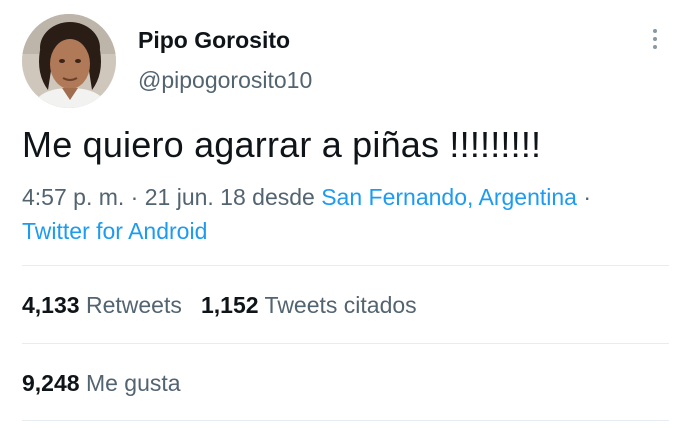 This screenshot has height=429, width=690. I want to click on quotes-label: Tweets citados, so click(340, 305).